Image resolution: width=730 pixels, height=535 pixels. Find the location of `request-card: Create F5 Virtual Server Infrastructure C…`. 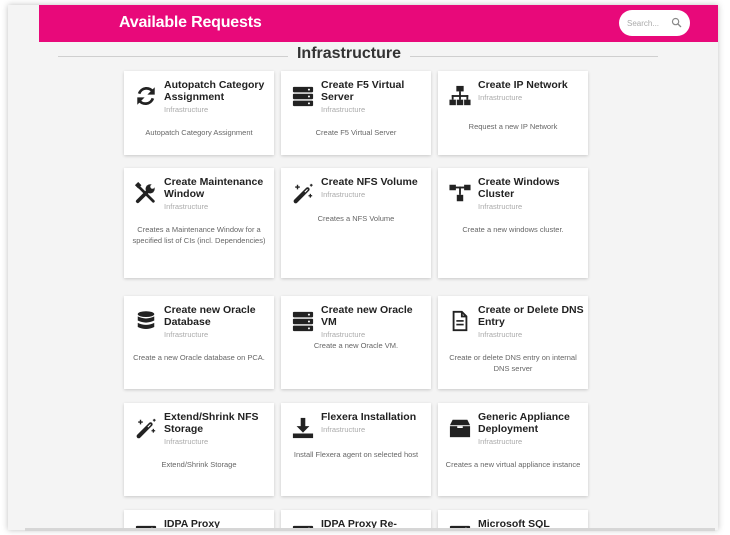

request-card: Create F5 Virtual Server Infrastructure C… is located at coordinates (356, 113).